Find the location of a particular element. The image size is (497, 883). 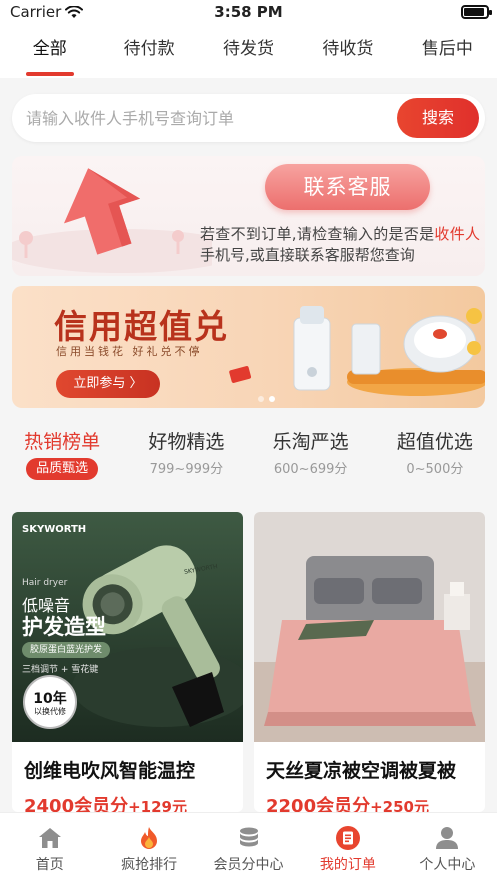

category-title: 好物精选 is located at coordinates (186, 442).